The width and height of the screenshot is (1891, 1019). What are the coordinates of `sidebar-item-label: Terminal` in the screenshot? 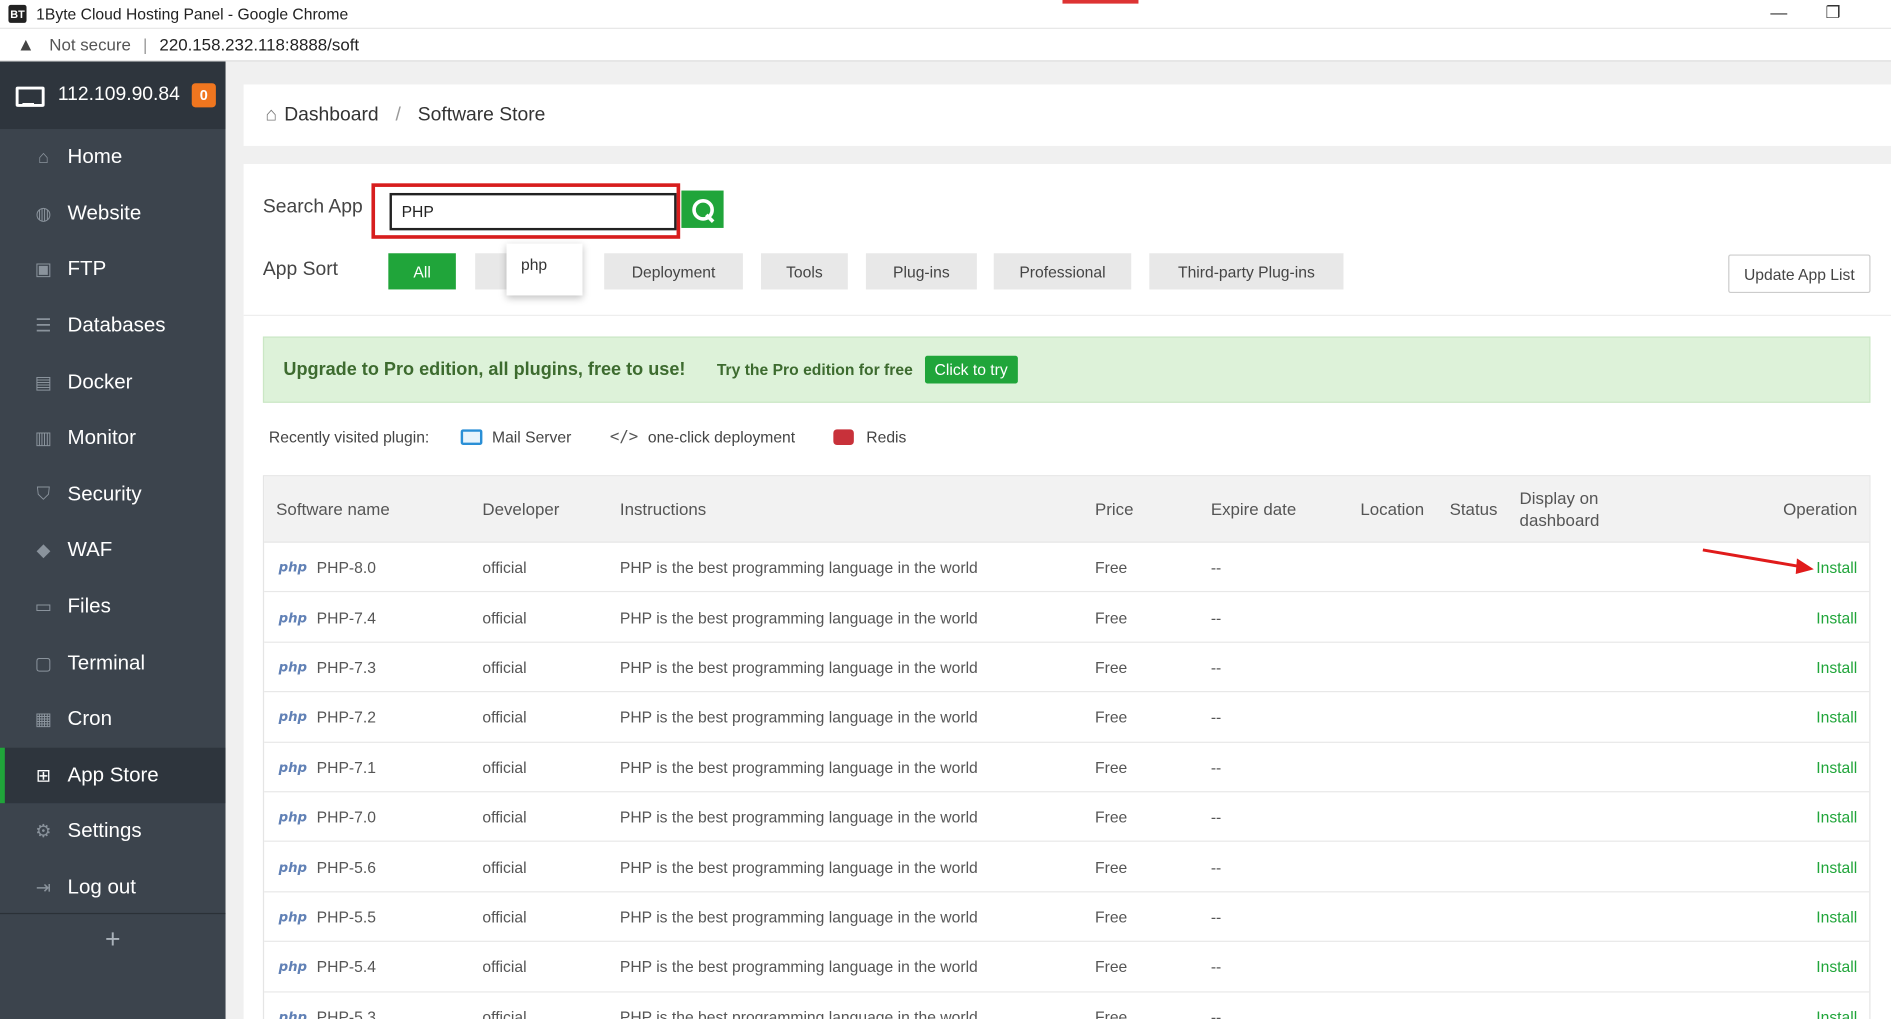 It's located at (106, 662).